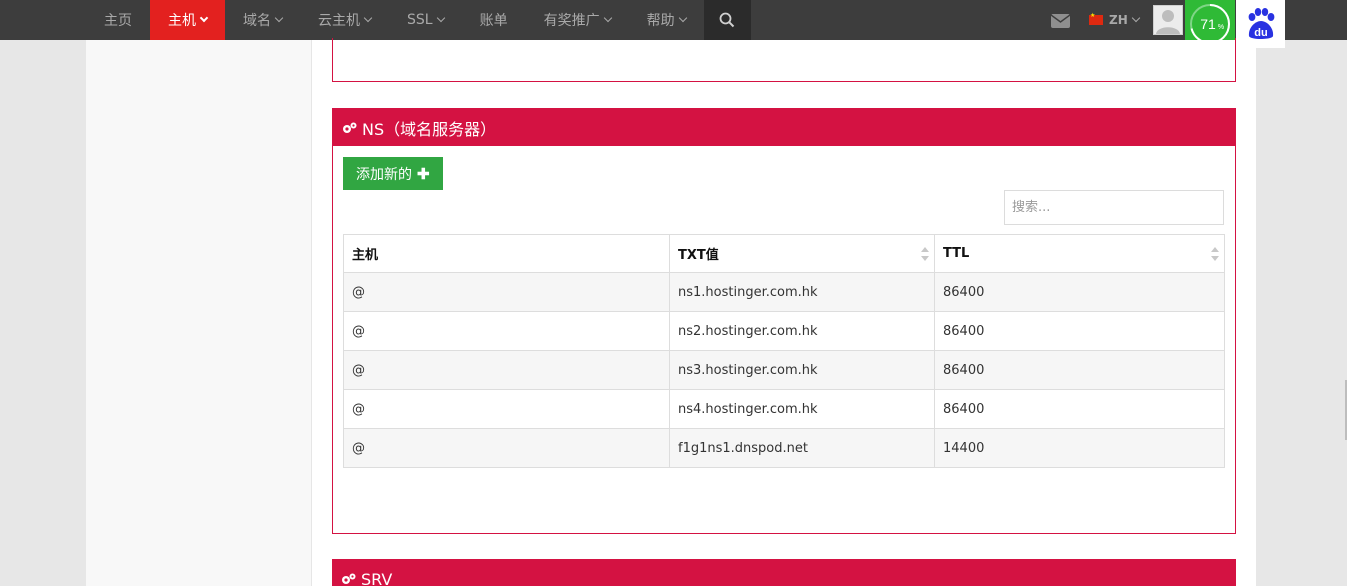 The height and width of the screenshot is (586, 1347). What do you see at coordinates (506, 253) in the screenshot?
I see `column-header-host: 主机` at bounding box center [506, 253].